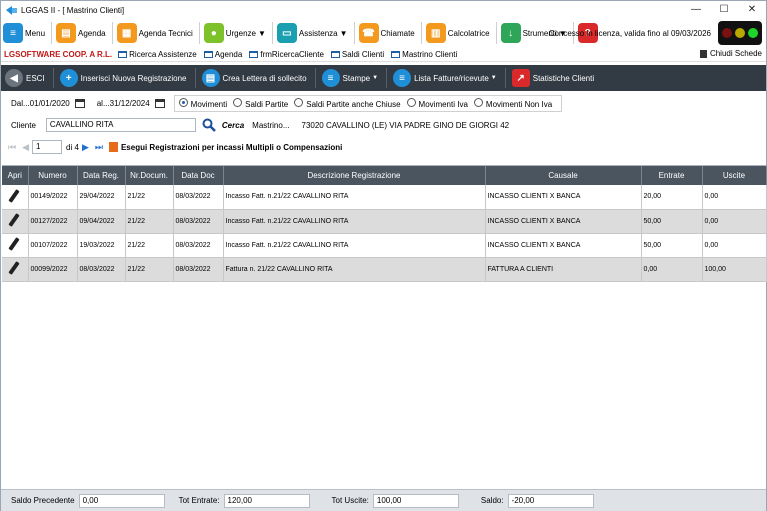 The width and height of the screenshot is (767, 511). Describe the element at coordinates (724, 10) in the screenshot. I see `maximize-button: ☐` at that location.